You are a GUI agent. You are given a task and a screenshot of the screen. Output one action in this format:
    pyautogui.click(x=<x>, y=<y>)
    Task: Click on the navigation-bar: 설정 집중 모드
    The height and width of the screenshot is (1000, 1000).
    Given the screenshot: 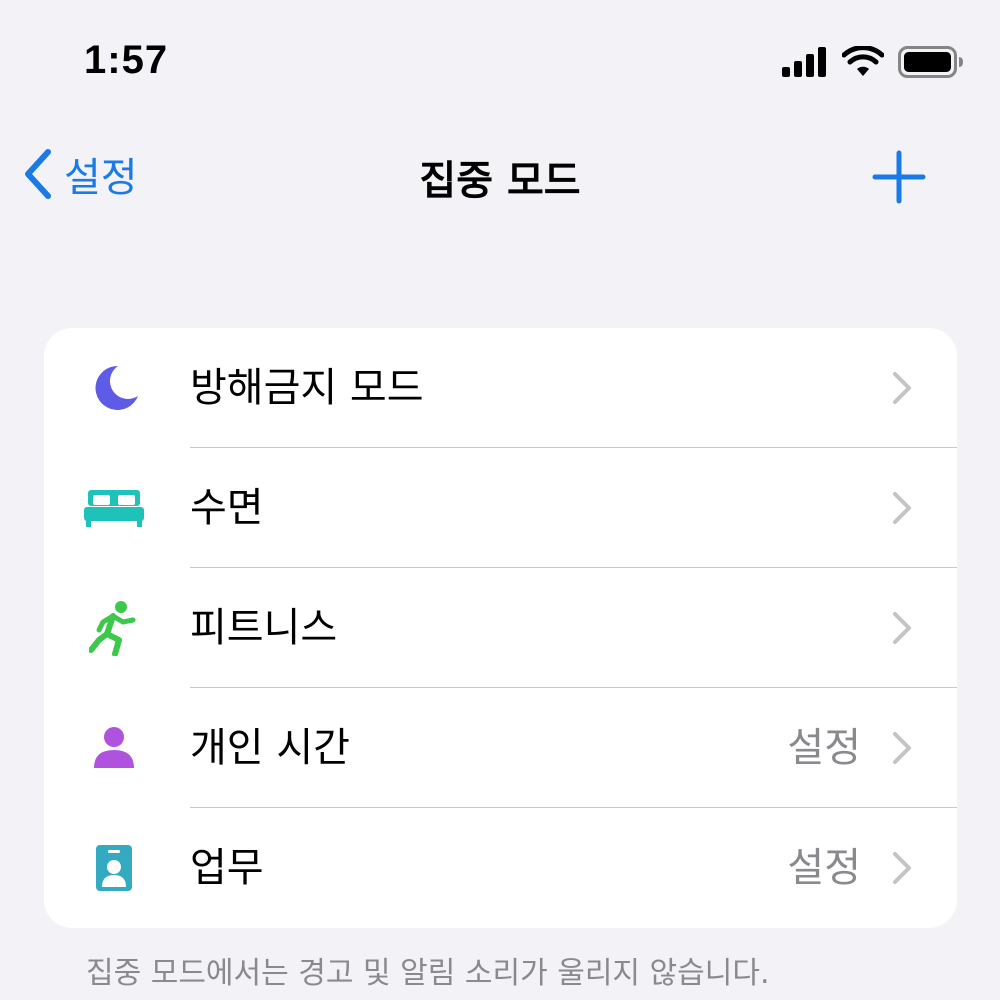 What is the action you would take?
    pyautogui.click(x=500, y=175)
    